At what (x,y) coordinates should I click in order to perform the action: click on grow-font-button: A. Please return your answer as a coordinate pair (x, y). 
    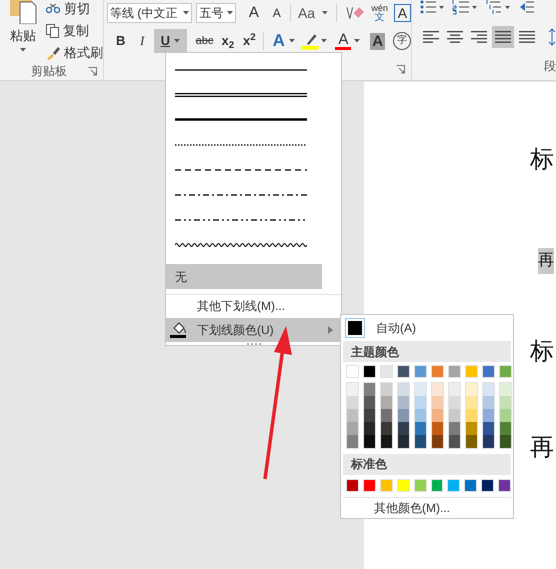
    Looking at the image, I should click on (254, 13).